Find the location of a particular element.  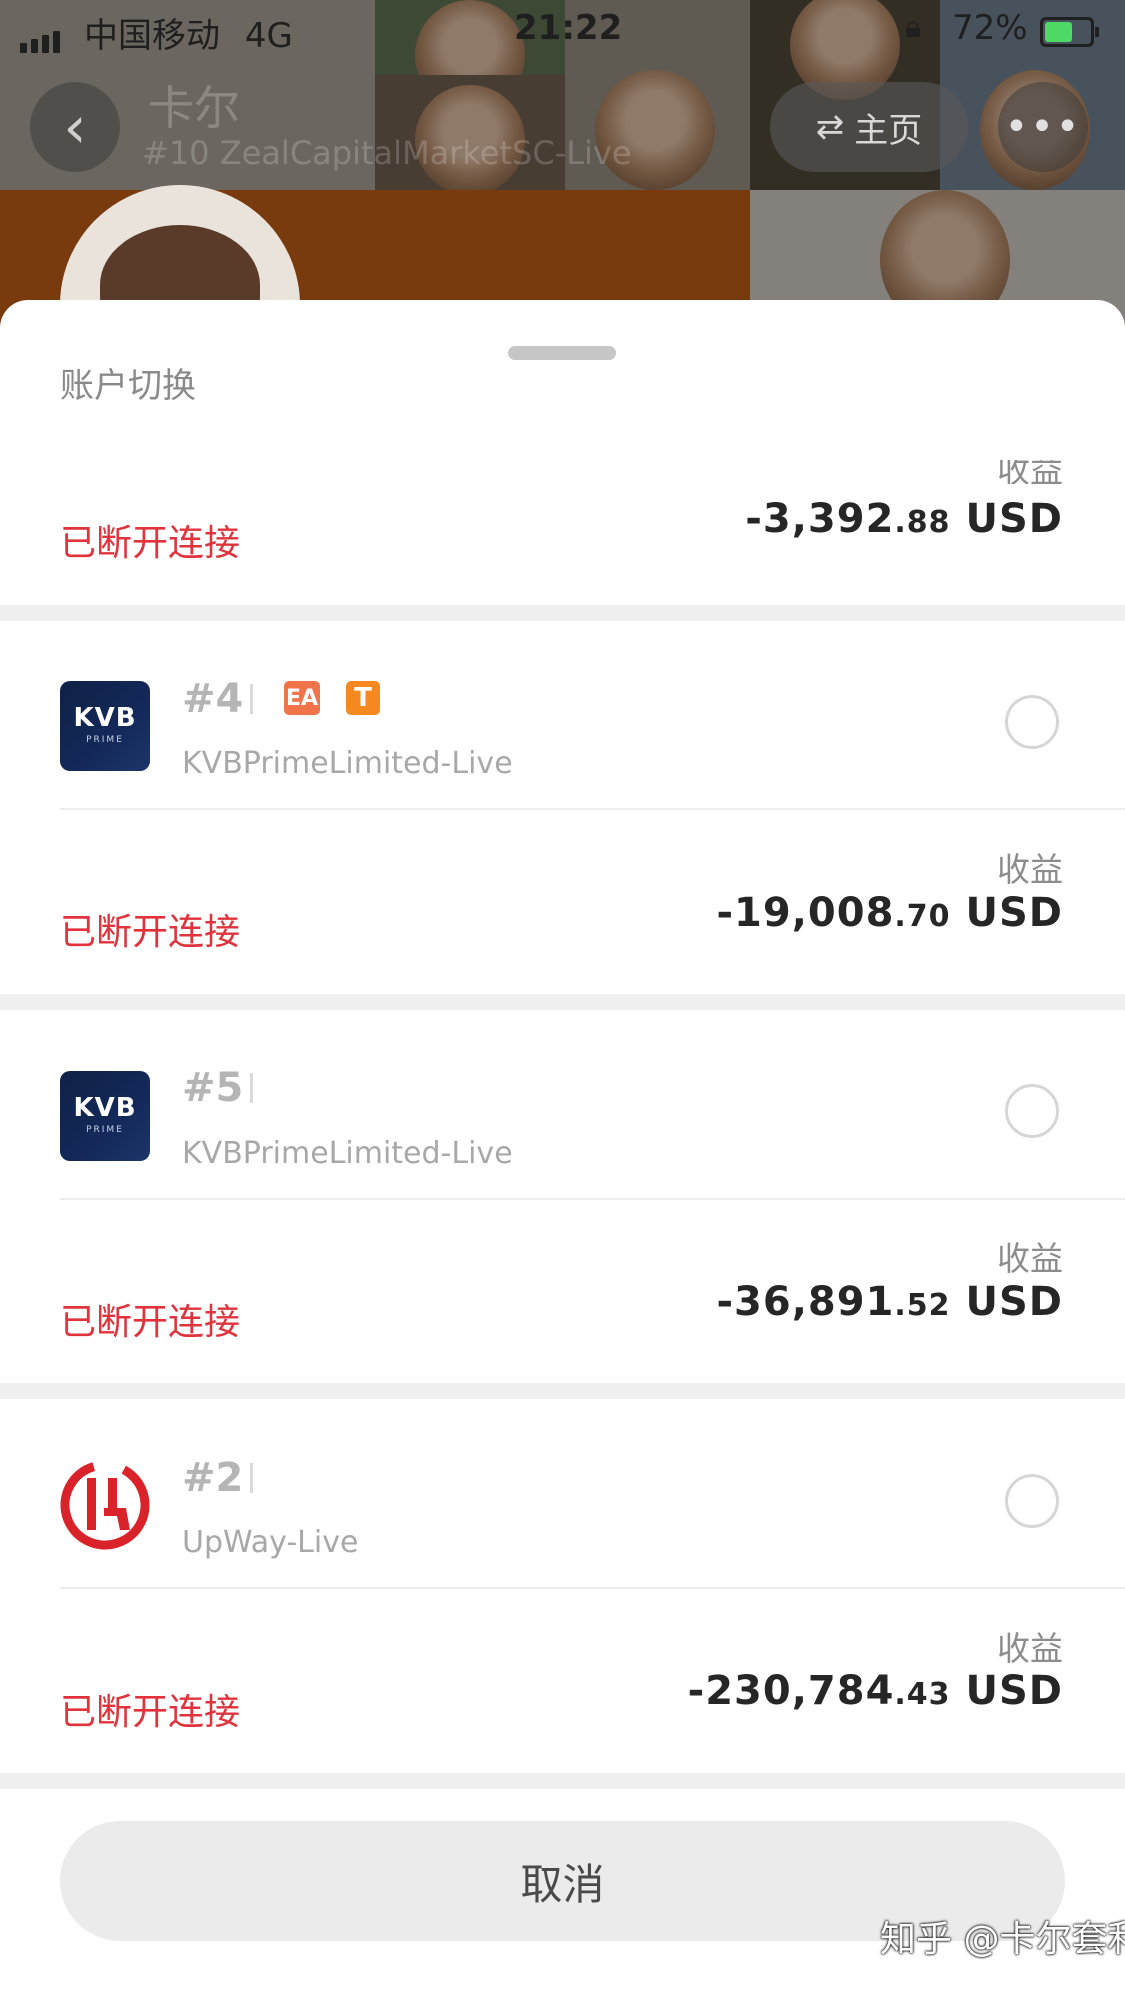

chevron-left-icon: ‹ is located at coordinates (75, 127).